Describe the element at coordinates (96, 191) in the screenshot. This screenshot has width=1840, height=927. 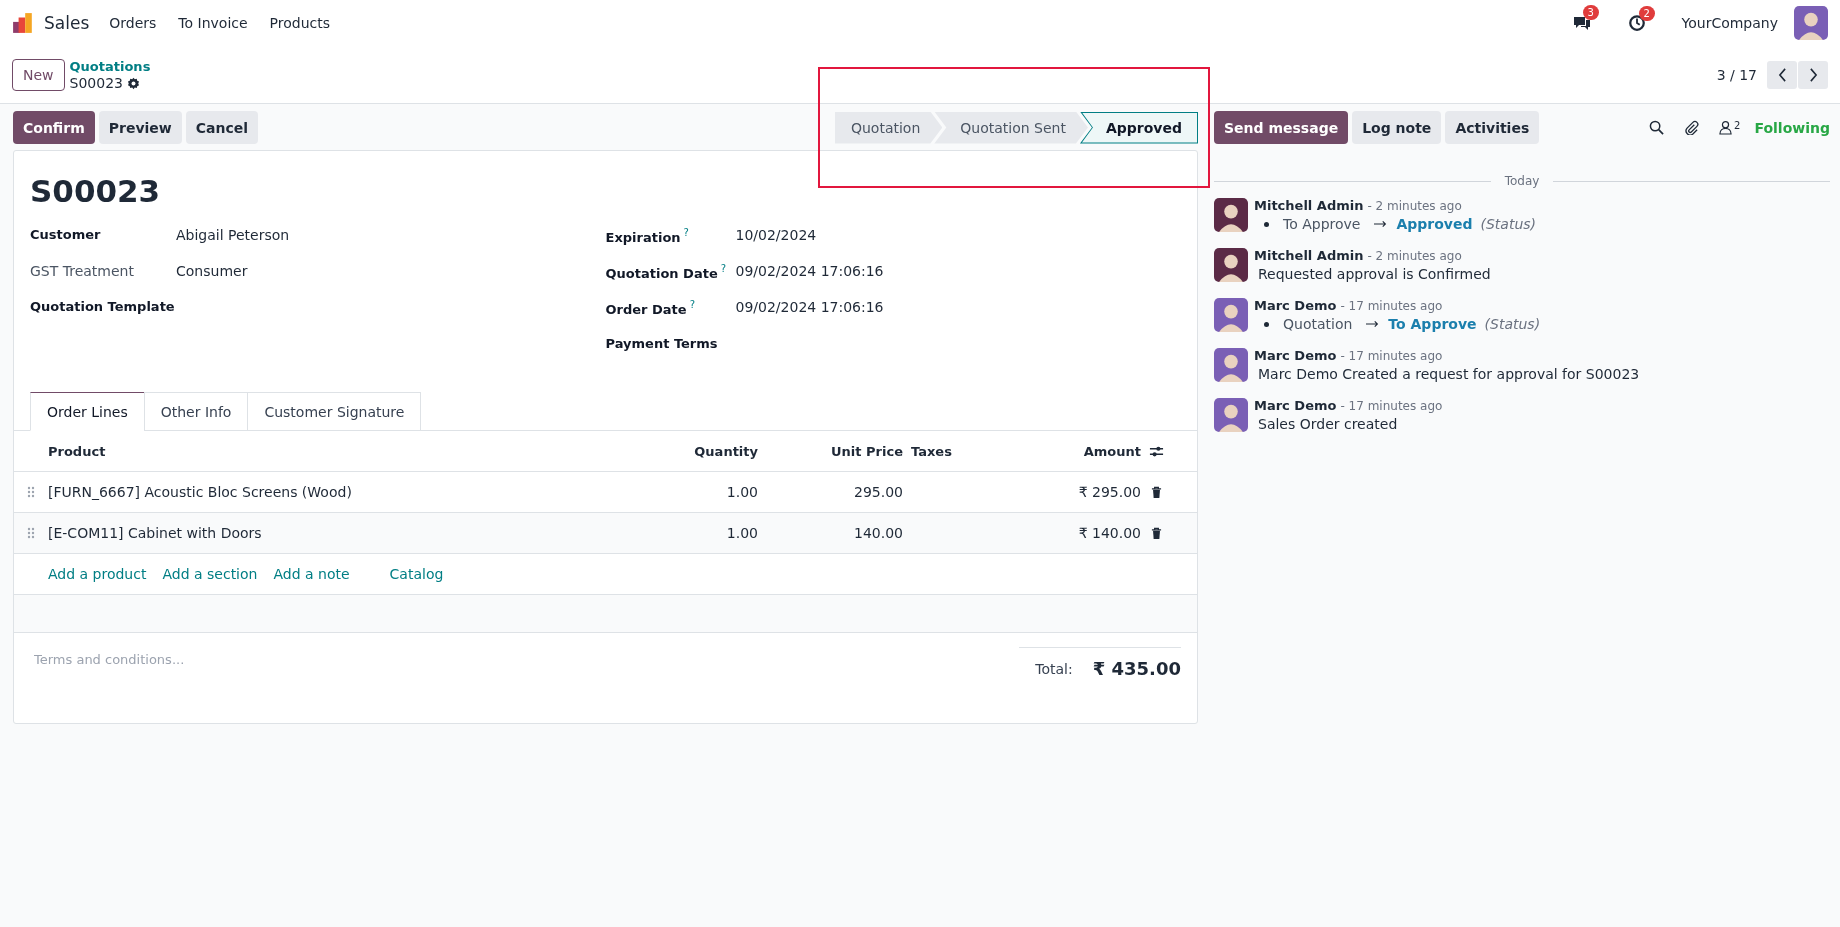
I see `record-title: S00023` at that location.